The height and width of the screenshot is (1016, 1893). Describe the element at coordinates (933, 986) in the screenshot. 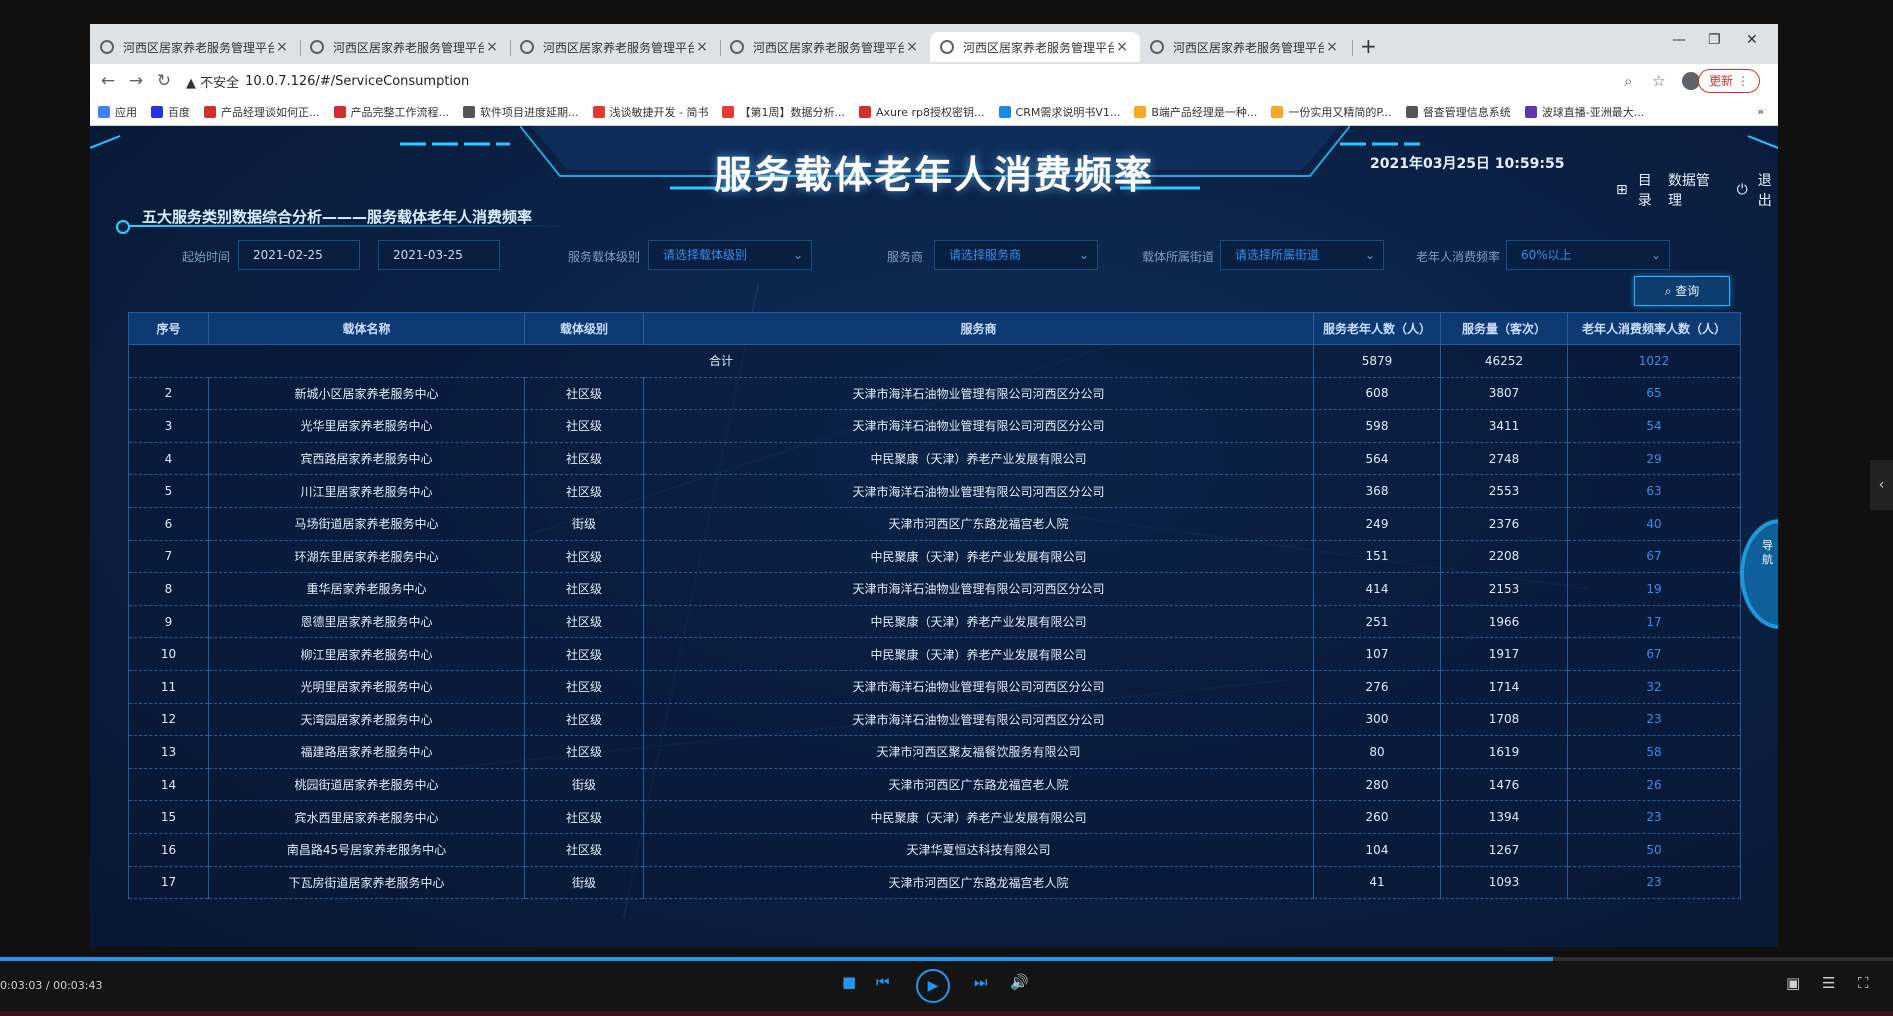

I see `play-button: ▶` at that location.